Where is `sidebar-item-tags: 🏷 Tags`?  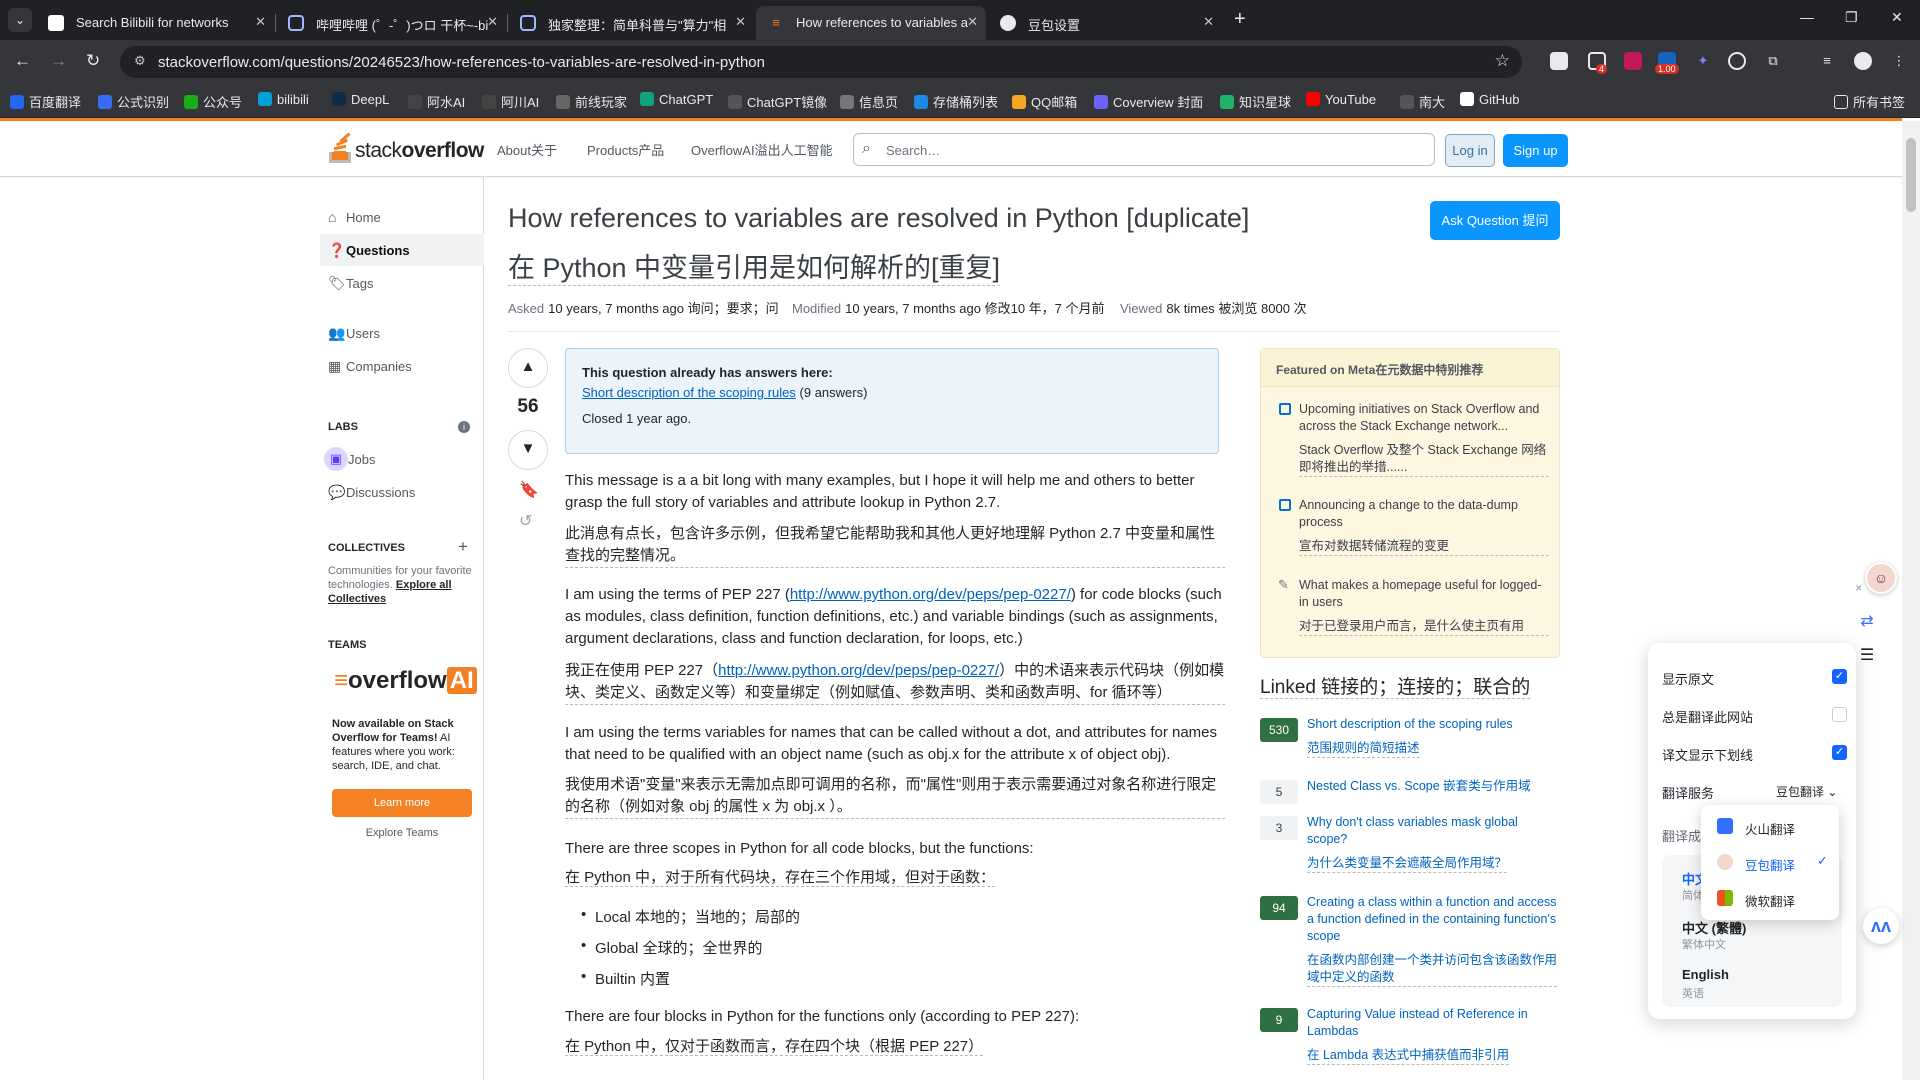 sidebar-item-tags: 🏷 Tags is located at coordinates (402, 283).